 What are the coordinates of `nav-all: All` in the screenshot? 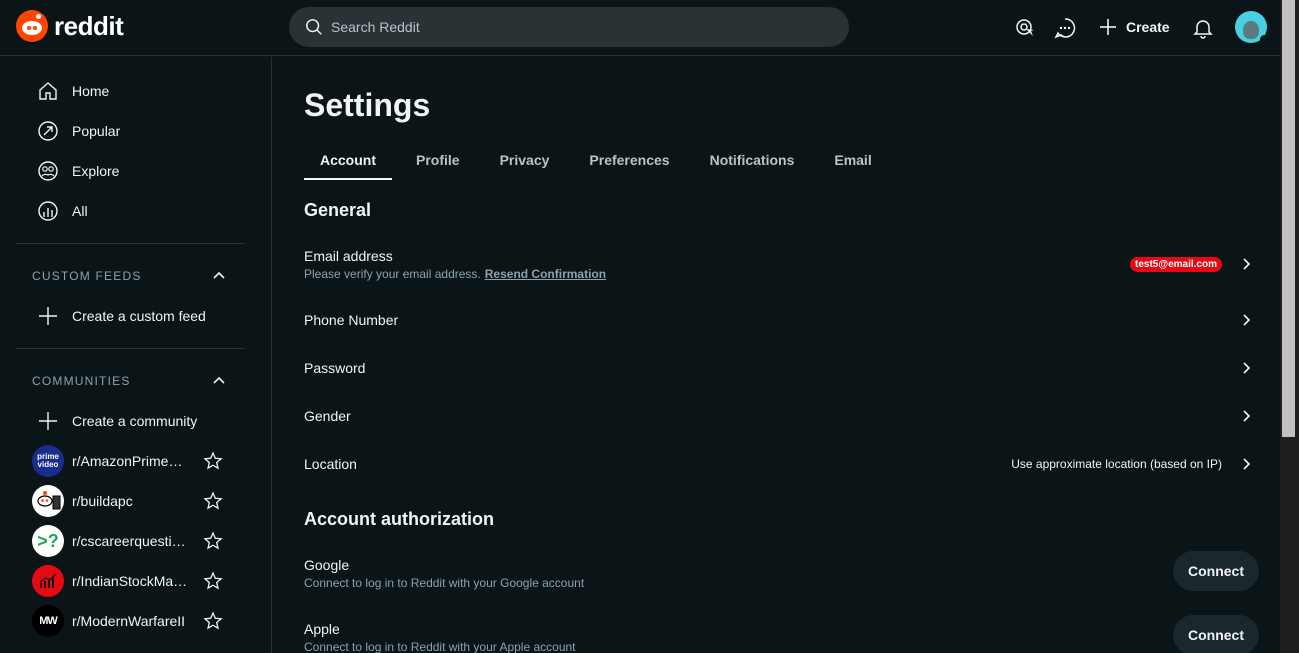 It's located at (130, 211).